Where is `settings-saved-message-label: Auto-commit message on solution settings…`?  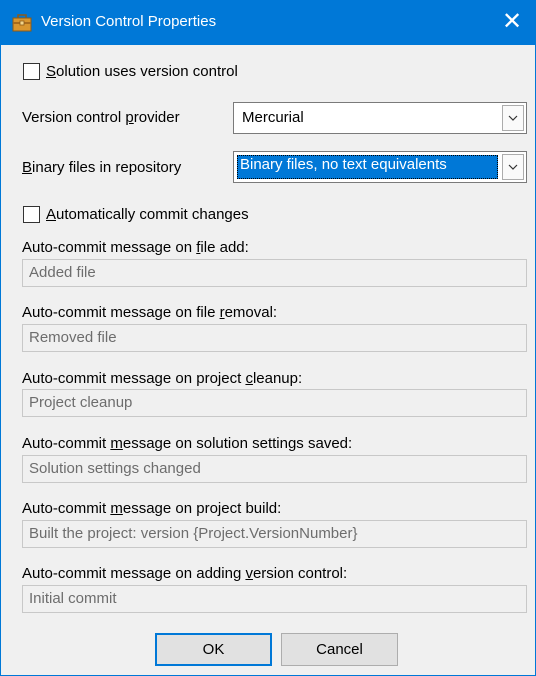 settings-saved-message-label: Auto-commit message on solution settings… is located at coordinates (187, 443).